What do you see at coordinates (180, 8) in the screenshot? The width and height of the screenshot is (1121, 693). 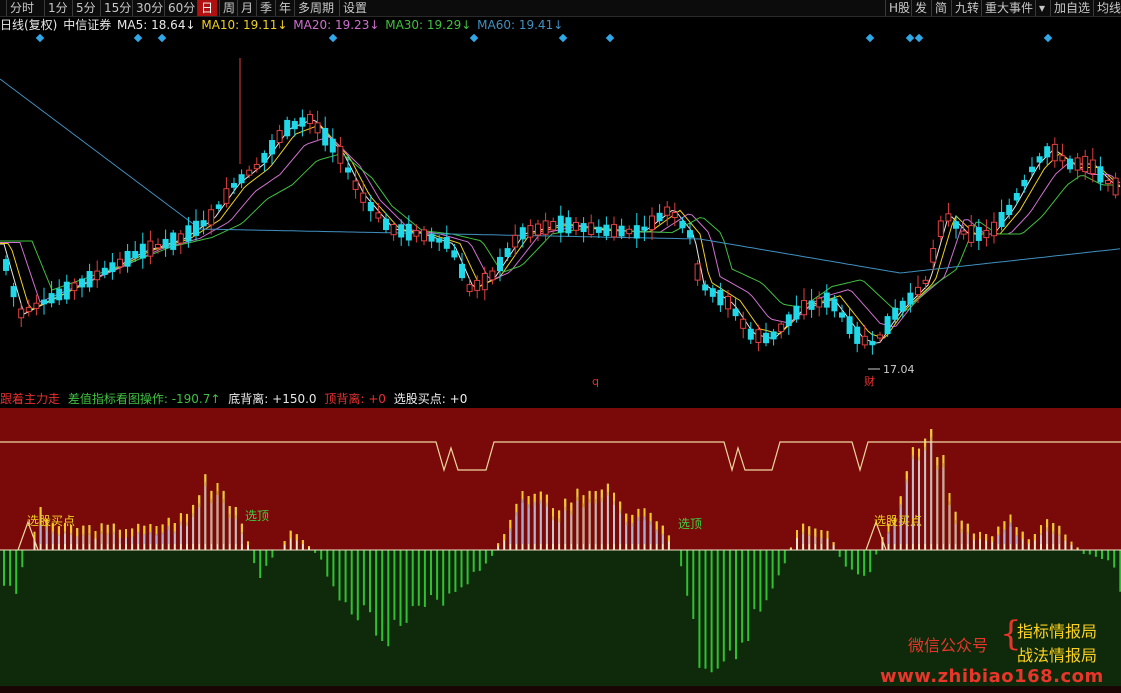 I see `period-button-5: 60分` at bounding box center [180, 8].